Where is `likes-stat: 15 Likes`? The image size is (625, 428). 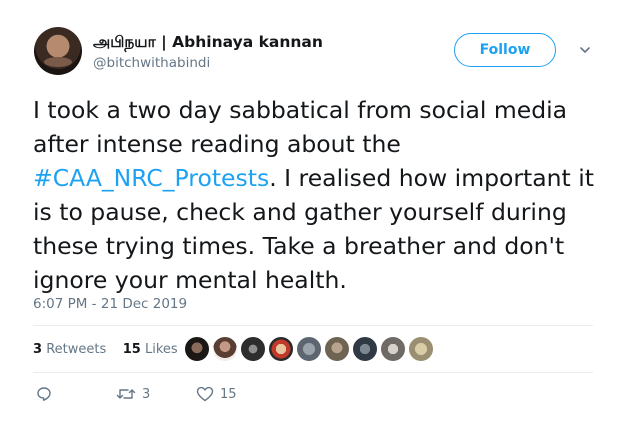 likes-stat: 15 Likes is located at coordinates (150, 349).